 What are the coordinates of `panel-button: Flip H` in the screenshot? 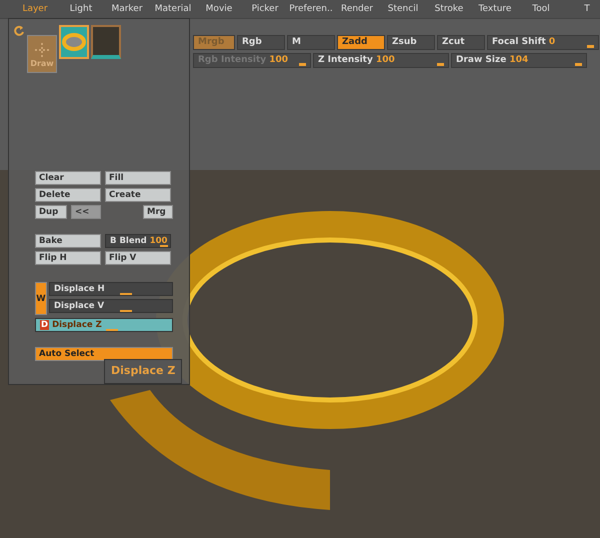 It's located at (68, 258).